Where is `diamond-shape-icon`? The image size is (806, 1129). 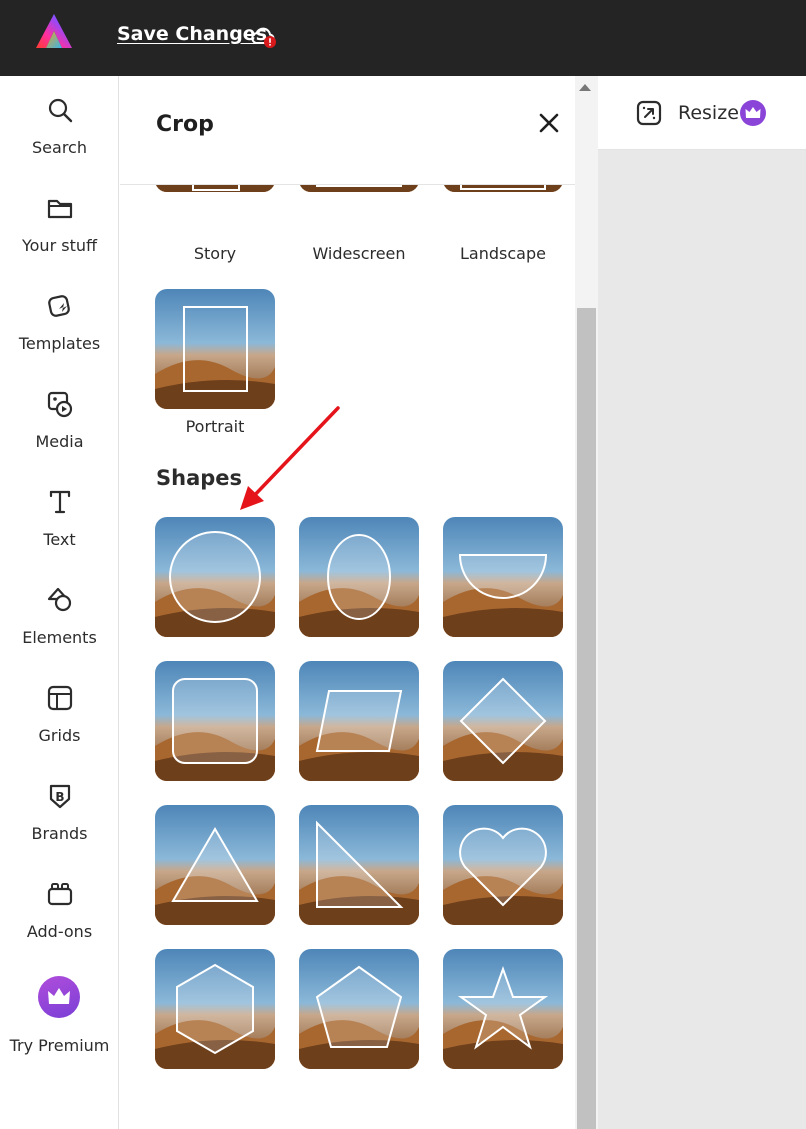 diamond-shape-icon is located at coordinates (503, 721).